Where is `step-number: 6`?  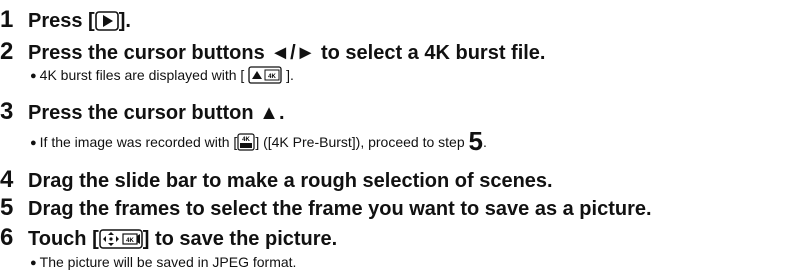 step-number: 6 is located at coordinates (7, 237).